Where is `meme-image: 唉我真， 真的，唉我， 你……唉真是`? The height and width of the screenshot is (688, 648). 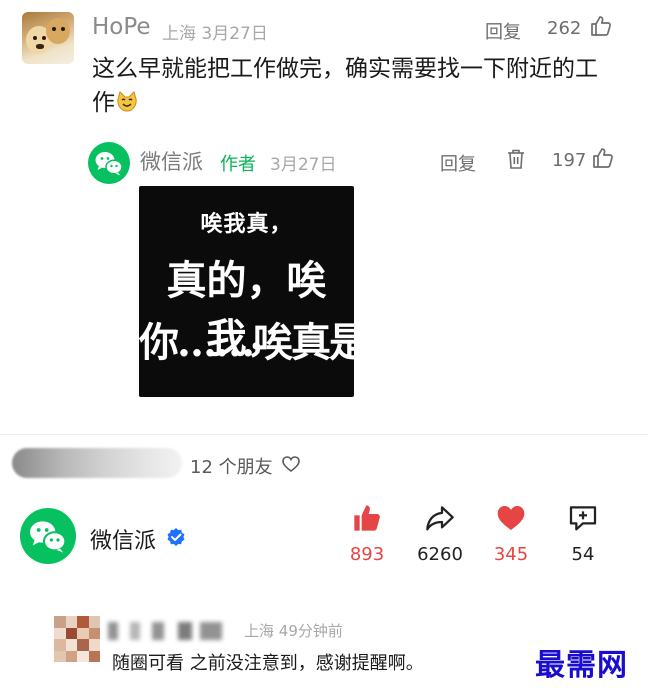
meme-image: 唉我真， 真的，唉我， 你……唉真是 is located at coordinates (254, 291).